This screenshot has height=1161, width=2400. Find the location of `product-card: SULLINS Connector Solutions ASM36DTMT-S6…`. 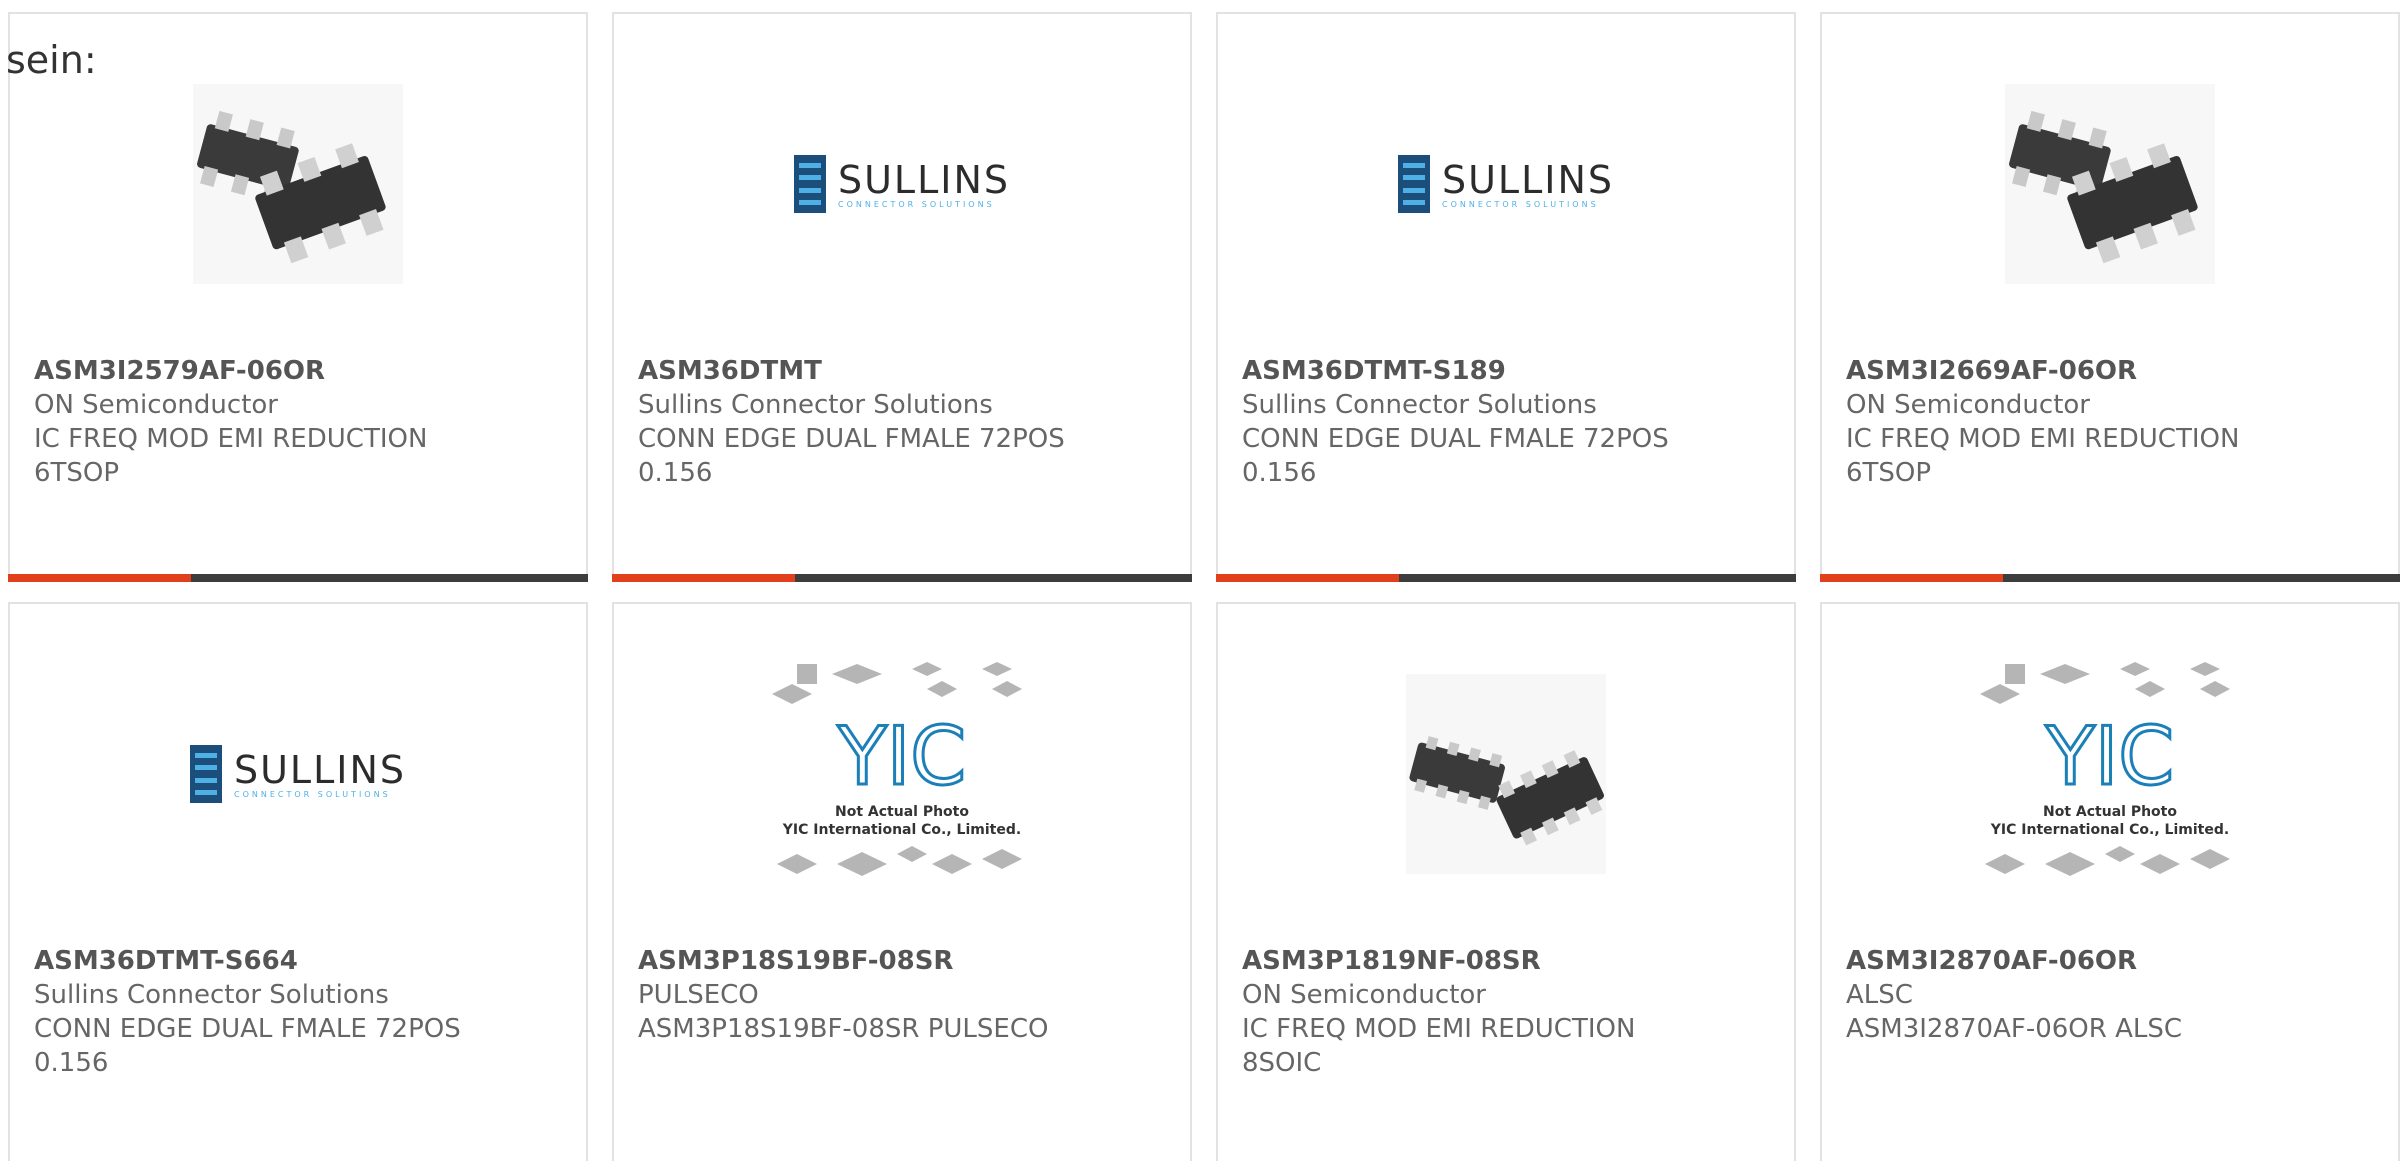

product-card: SULLINS Connector Solutions ASM36DTMT-S6… is located at coordinates (298, 881).